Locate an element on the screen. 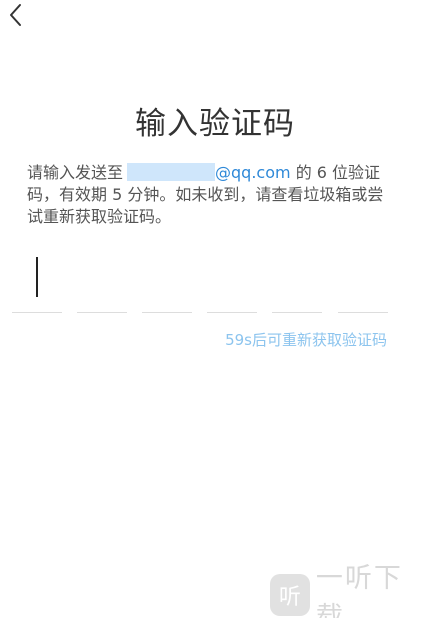  email-redaction-mask is located at coordinates (171, 172).